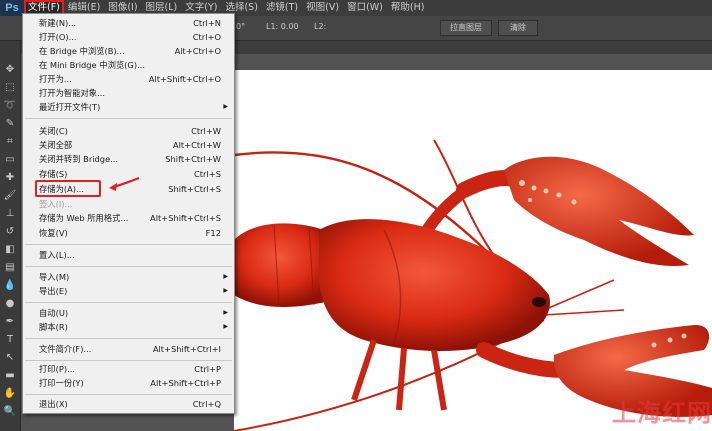 This screenshot has width=712, height=431. What do you see at coordinates (53, 291) in the screenshot?
I see `menu-item-label: 导出(E)` at bounding box center [53, 291].